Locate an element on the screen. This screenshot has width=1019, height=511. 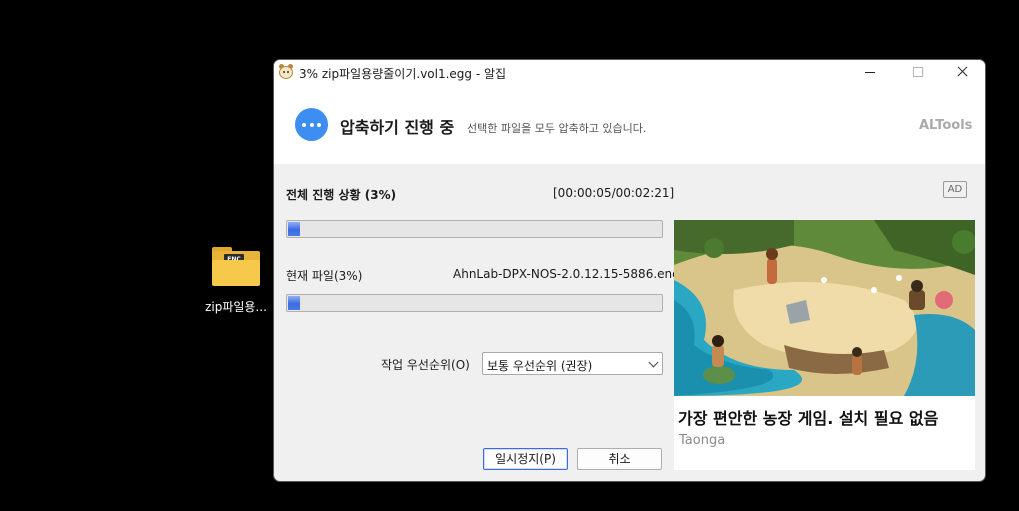
ad-headline: 가장 편안한 농장 게임. 설치 필요 없음 is located at coordinates (808, 417).